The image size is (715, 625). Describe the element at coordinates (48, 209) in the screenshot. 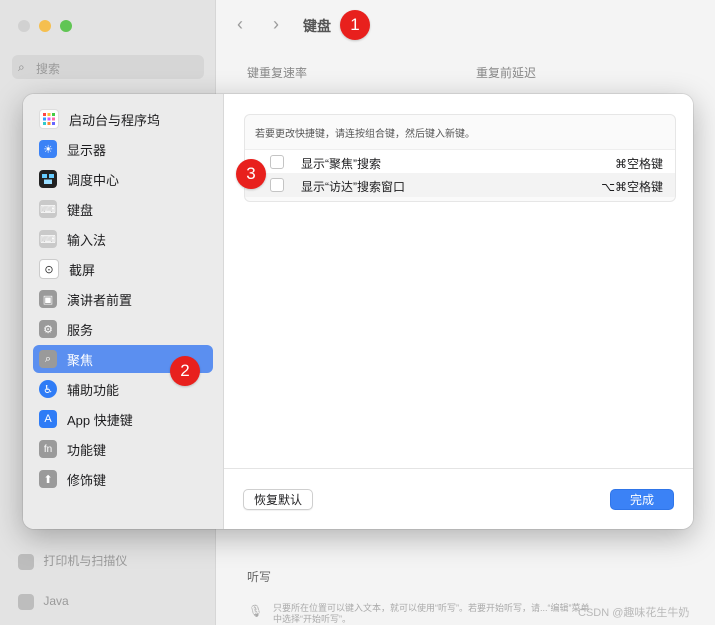

I see `keyboard-icon: ⌨` at that location.